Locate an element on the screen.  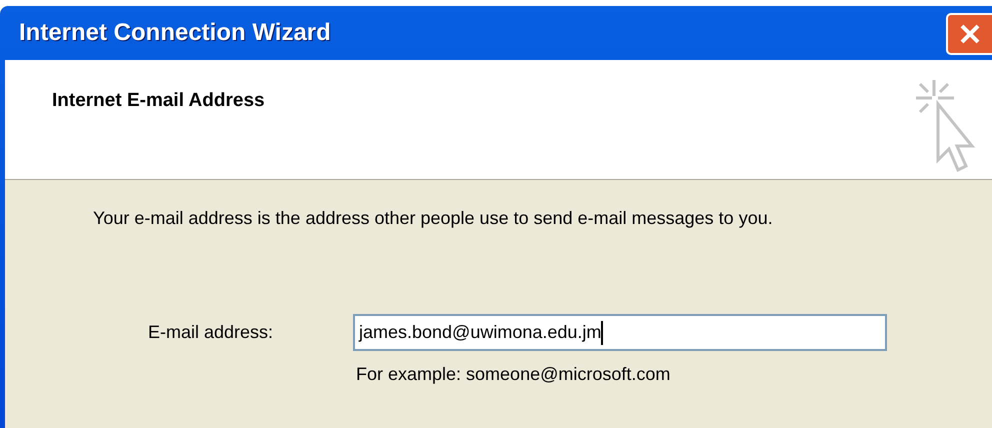
email-label: E-mail address: is located at coordinates (210, 332).